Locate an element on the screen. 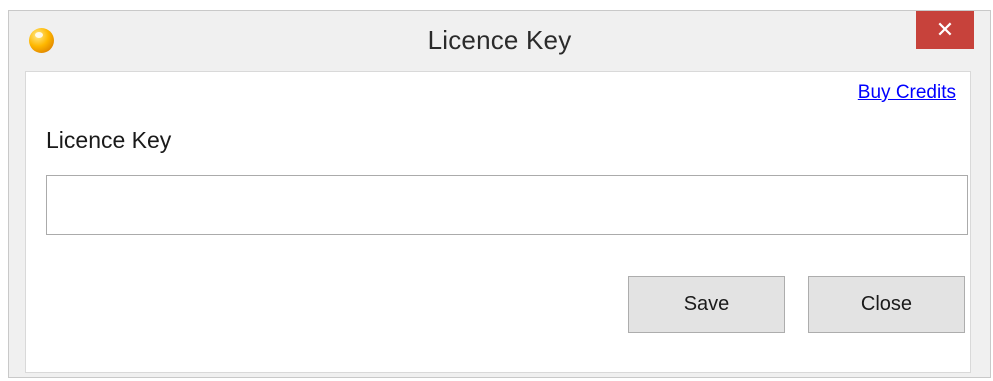 The image size is (993, 381). close-icon: ✕ is located at coordinates (945, 29).